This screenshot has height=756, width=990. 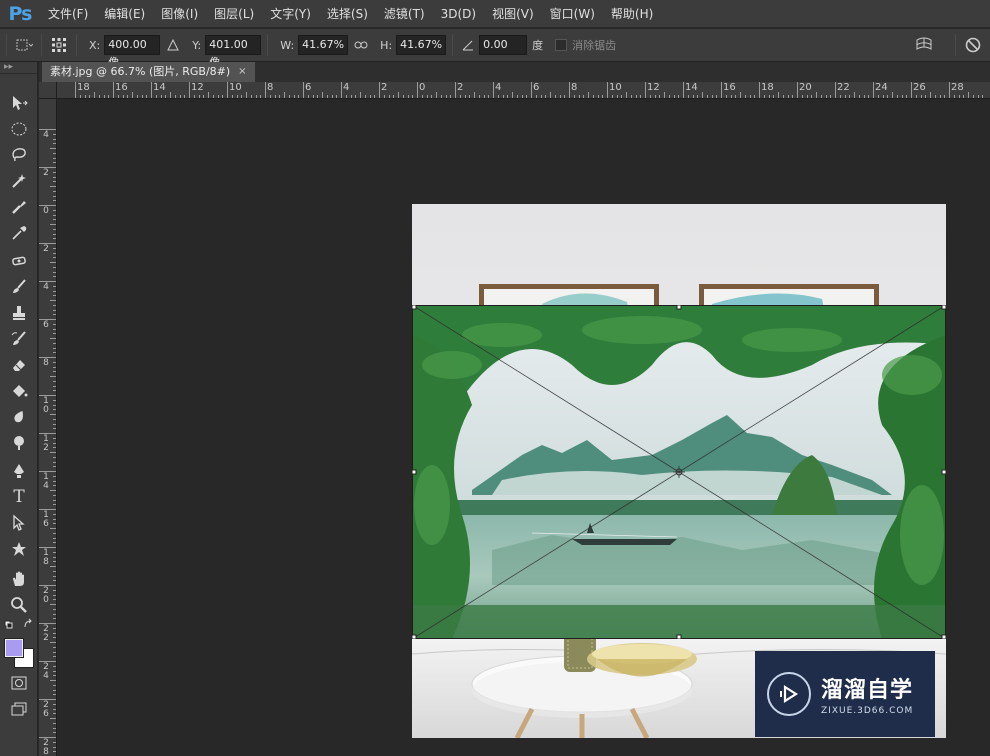 I want to click on rotate-angle-field: 0.00, so click(x=503, y=45).